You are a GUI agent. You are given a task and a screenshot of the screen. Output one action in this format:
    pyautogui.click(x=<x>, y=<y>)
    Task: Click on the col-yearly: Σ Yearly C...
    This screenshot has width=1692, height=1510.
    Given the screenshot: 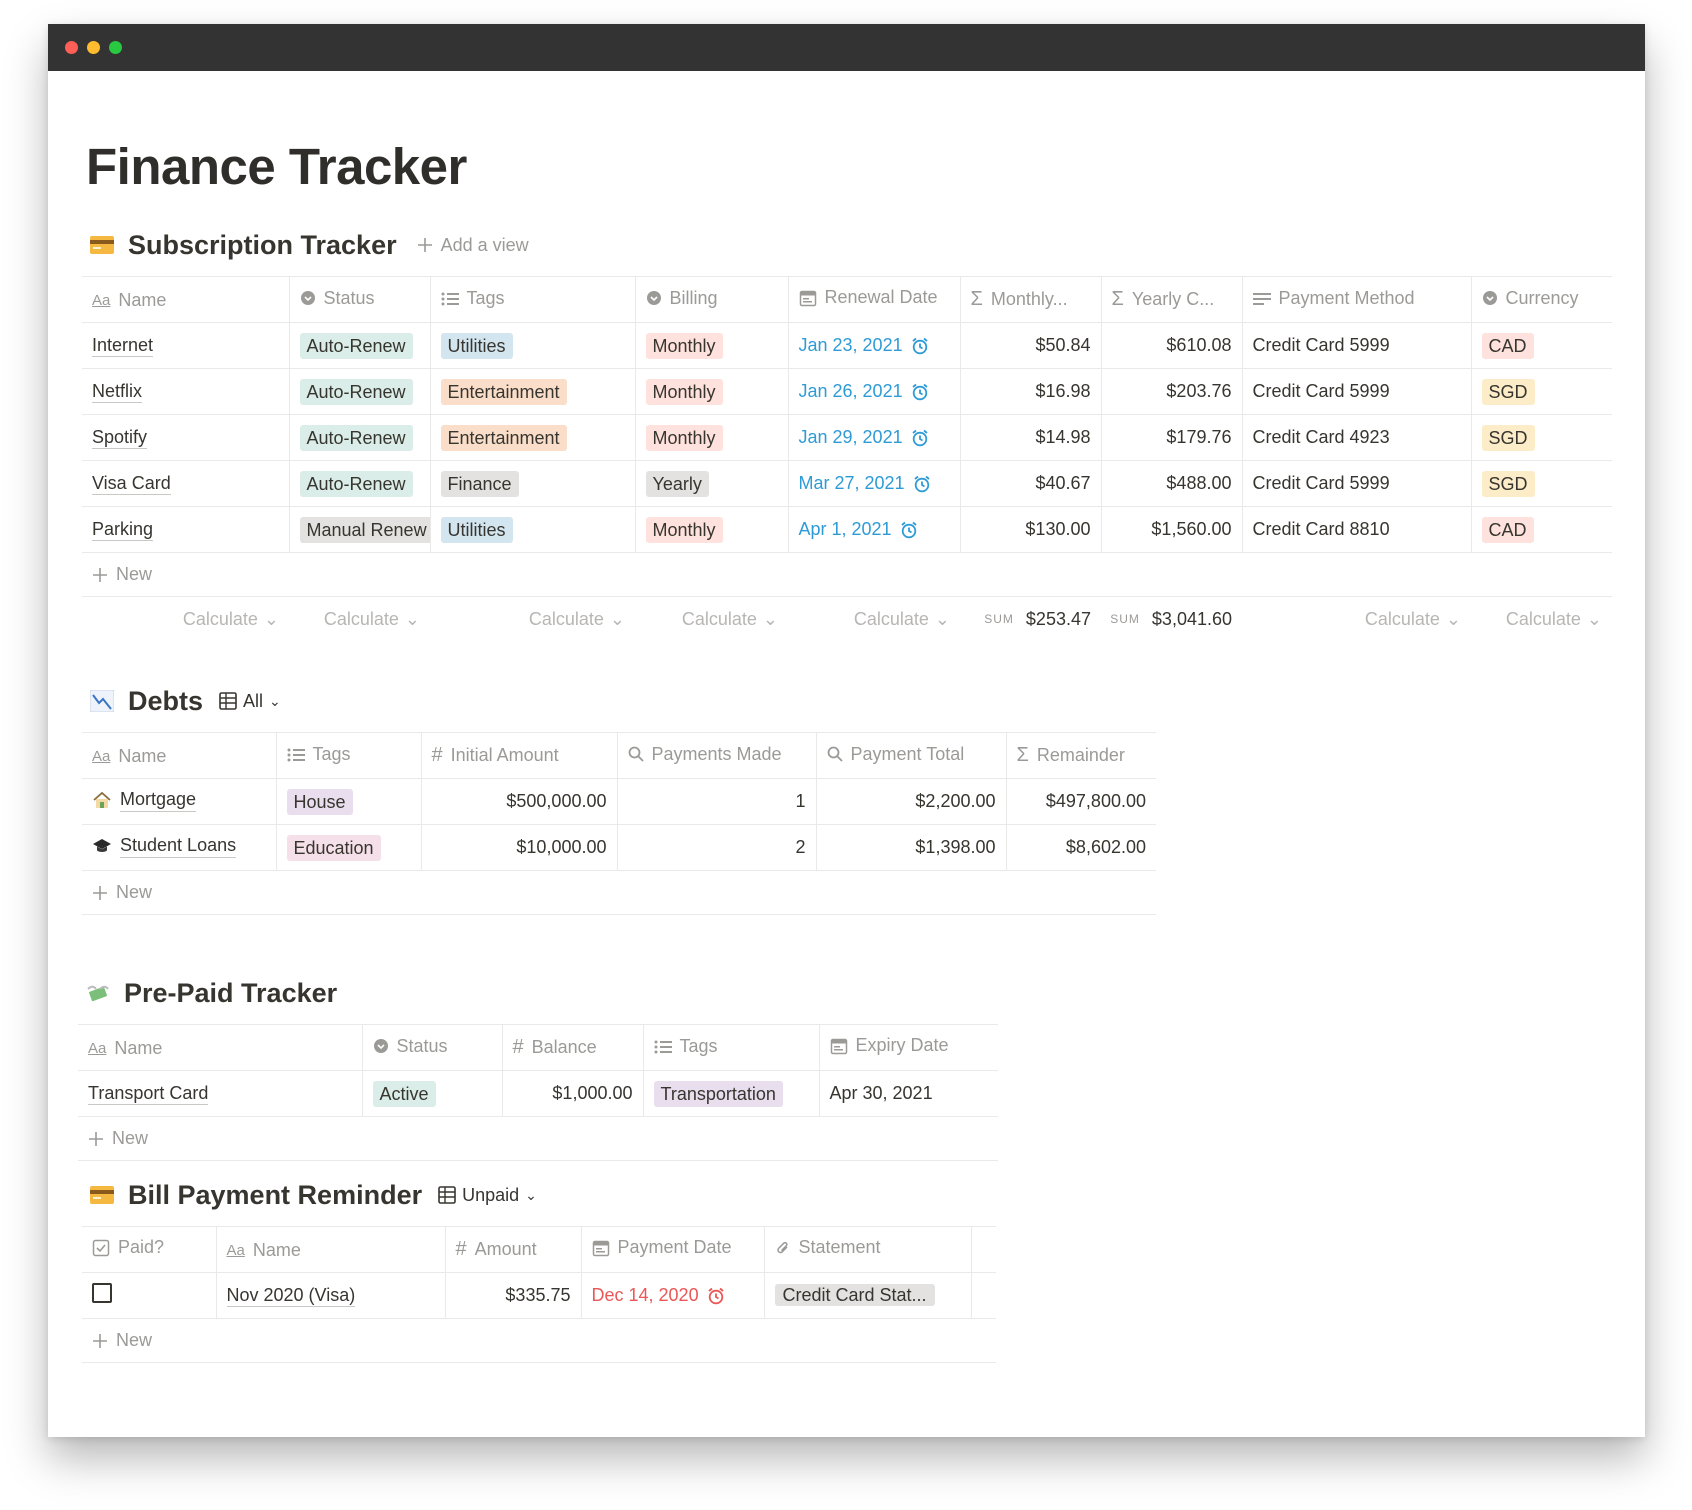 What is the action you would take?
    pyautogui.click(x=1172, y=299)
    